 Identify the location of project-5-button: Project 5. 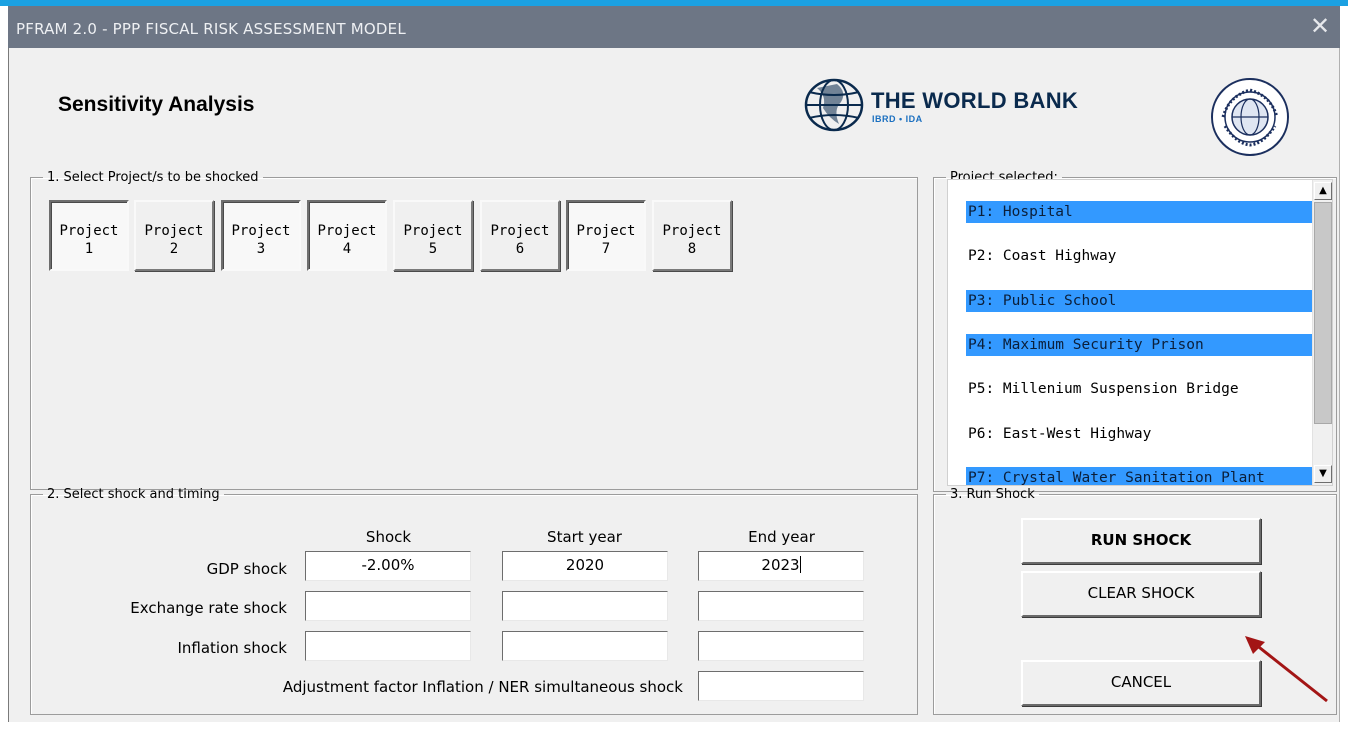
(433, 235).